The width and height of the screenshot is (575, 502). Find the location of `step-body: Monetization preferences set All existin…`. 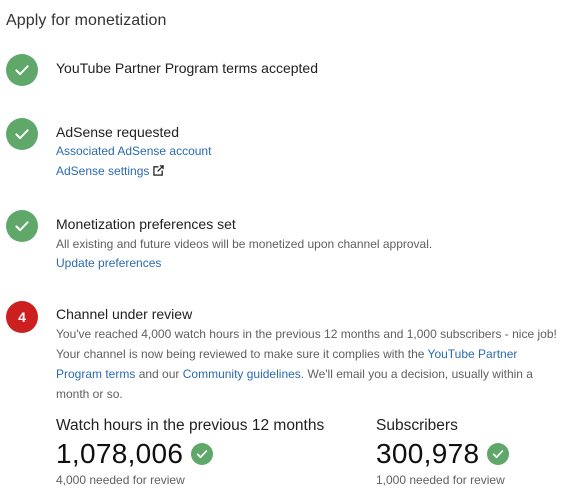

step-body: Monetization preferences set All existin… is located at coordinates (311, 244).